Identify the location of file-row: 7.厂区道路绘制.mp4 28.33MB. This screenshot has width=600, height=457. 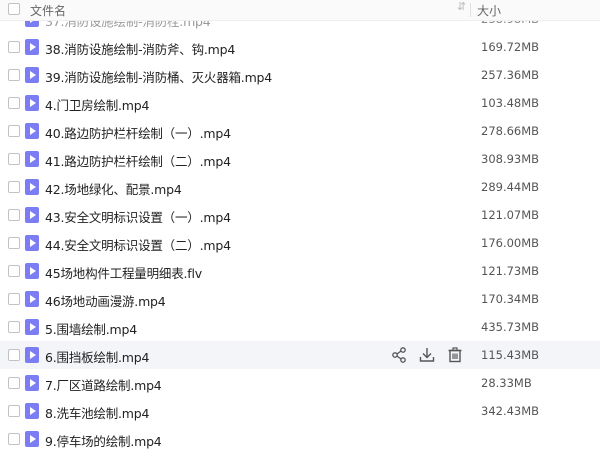
(300, 383).